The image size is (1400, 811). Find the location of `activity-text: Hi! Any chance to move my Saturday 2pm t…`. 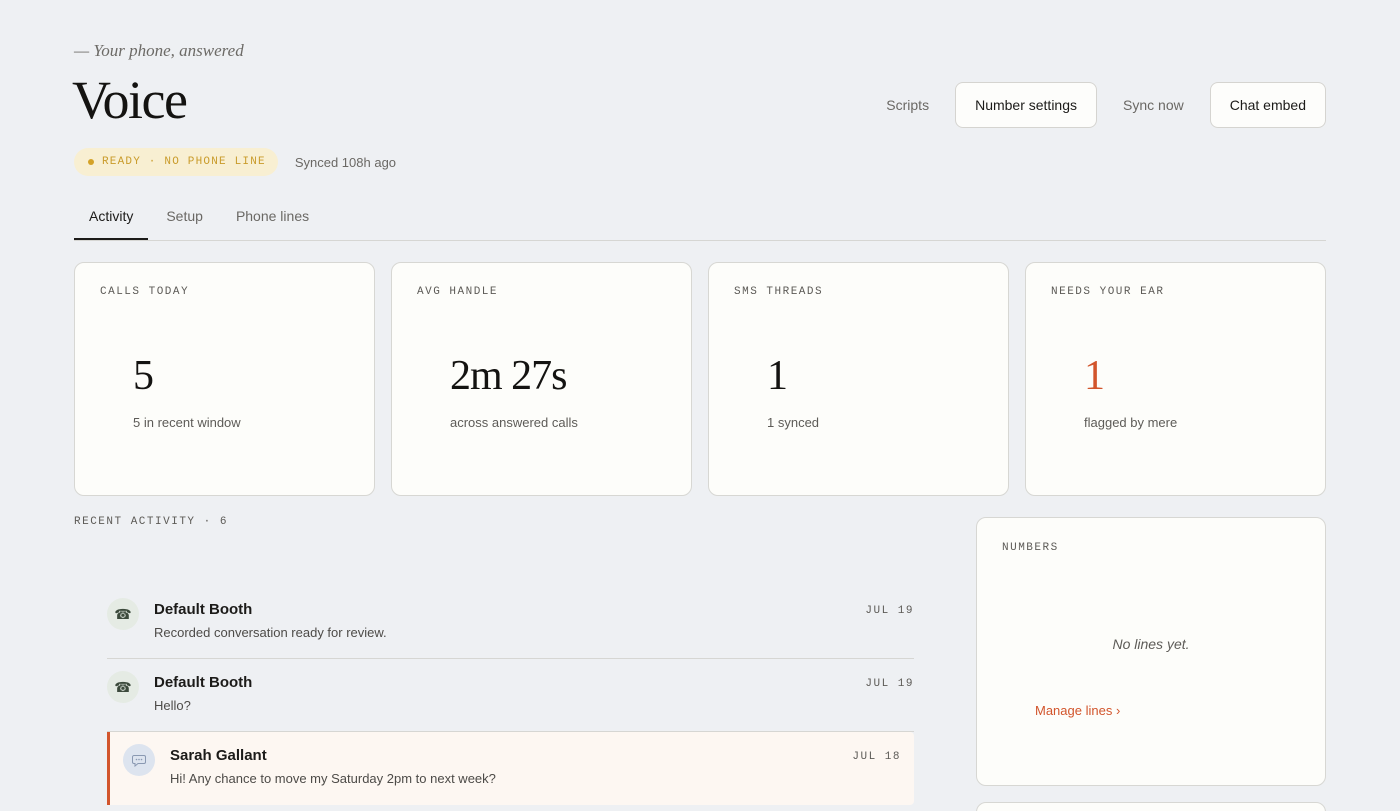

activity-text: Hi! Any chance to move my Saturday 2pm t… is located at coordinates (333, 778).